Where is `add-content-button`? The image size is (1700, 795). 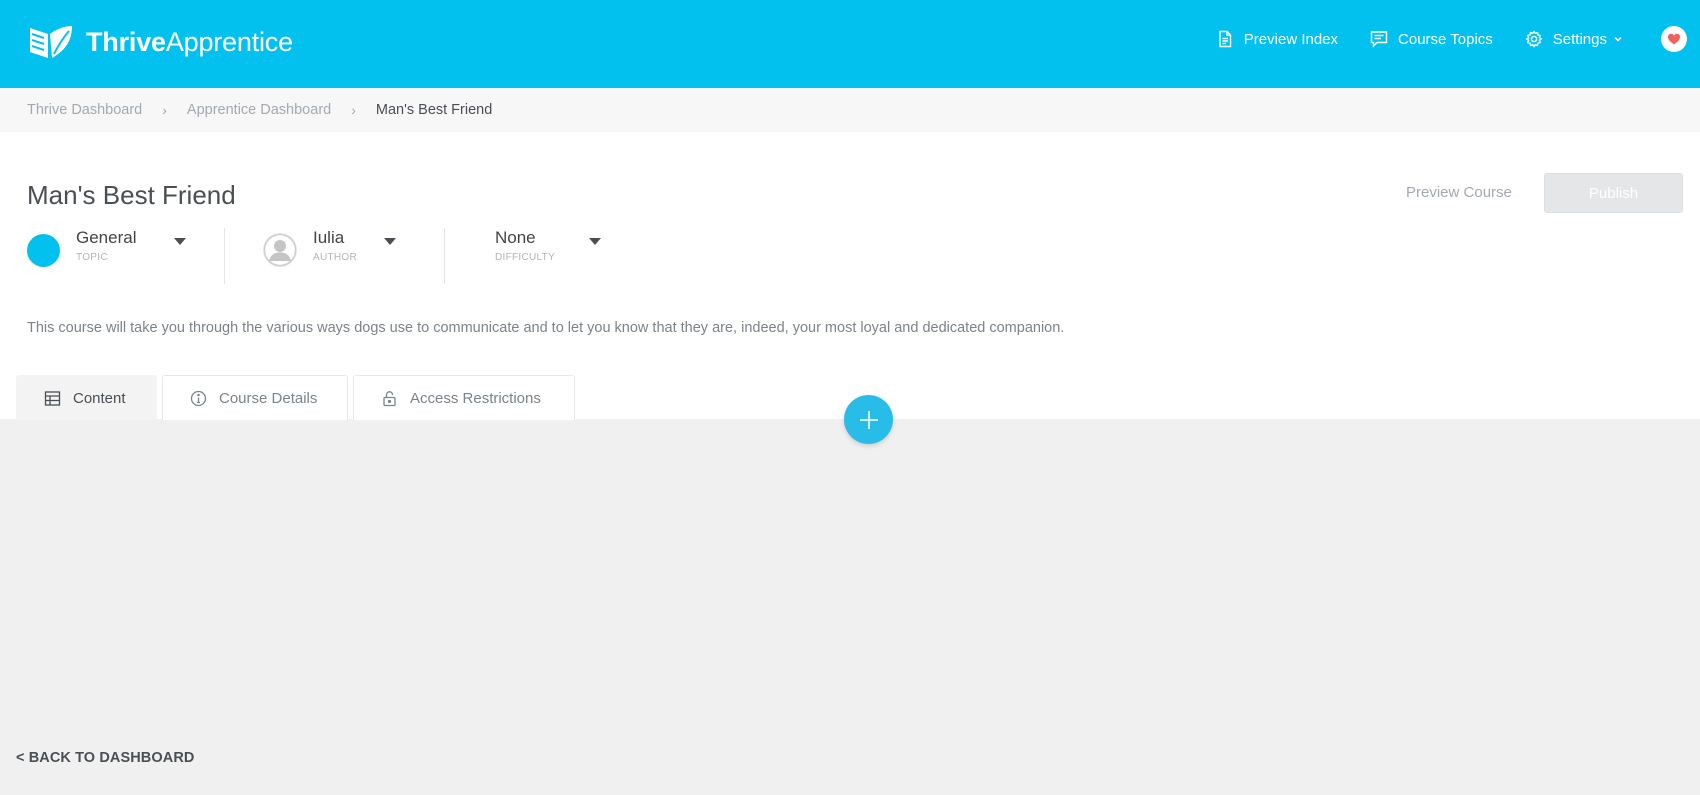 add-content-button is located at coordinates (868, 419).